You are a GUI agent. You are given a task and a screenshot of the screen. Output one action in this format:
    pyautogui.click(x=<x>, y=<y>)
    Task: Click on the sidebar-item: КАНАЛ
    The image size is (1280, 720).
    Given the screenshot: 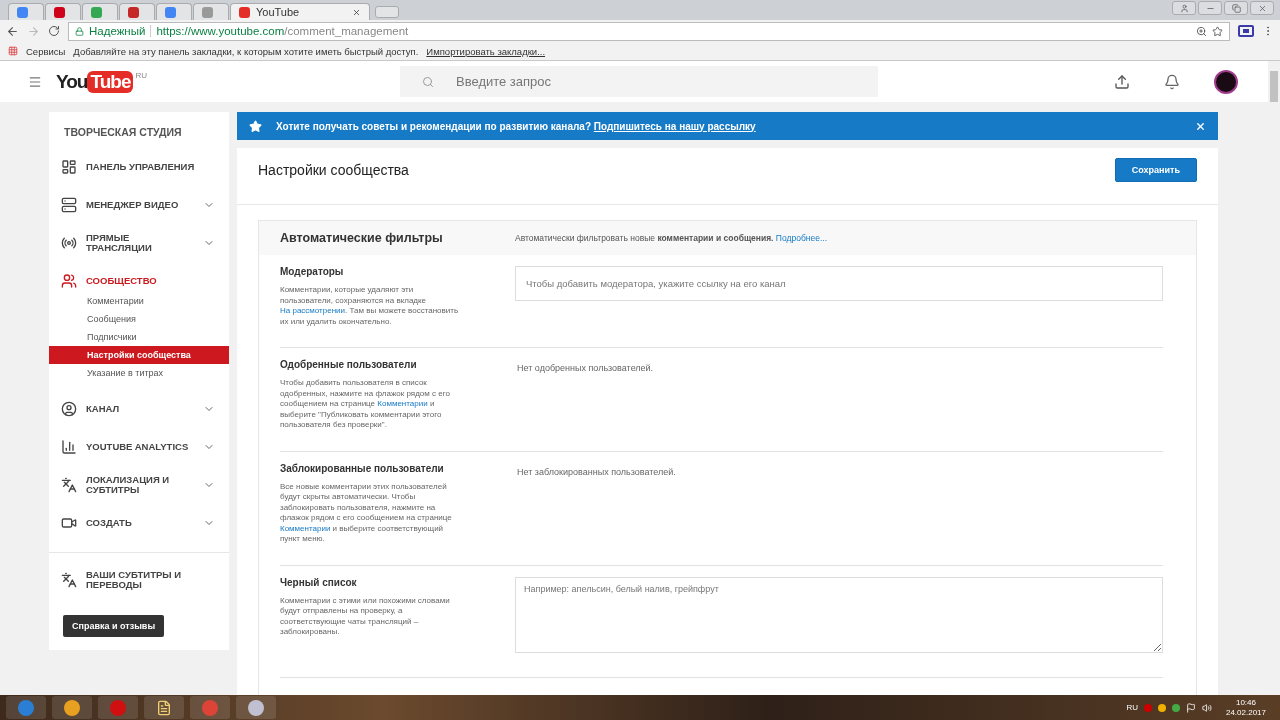 What is the action you would take?
    pyautogui.click(x=139, y=409)
    